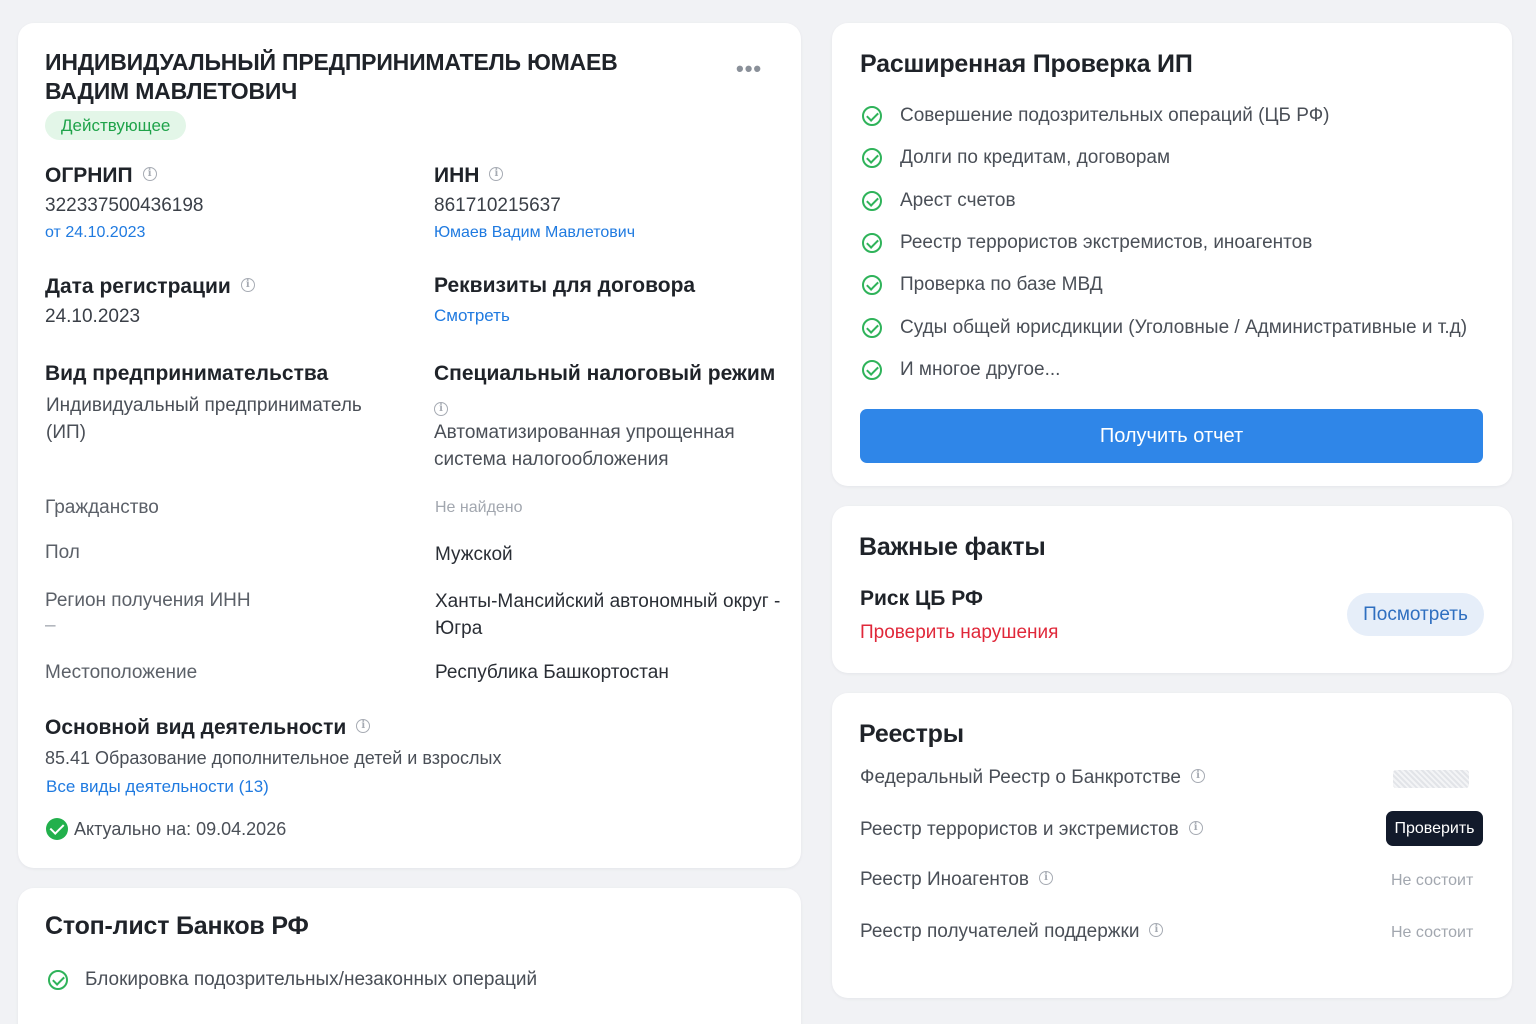  What do you see at coordinates (204, 405) in the screenshot?
I see `business-type-line1: Индивидуальный предприниматель` at bounding box center [204, 405].